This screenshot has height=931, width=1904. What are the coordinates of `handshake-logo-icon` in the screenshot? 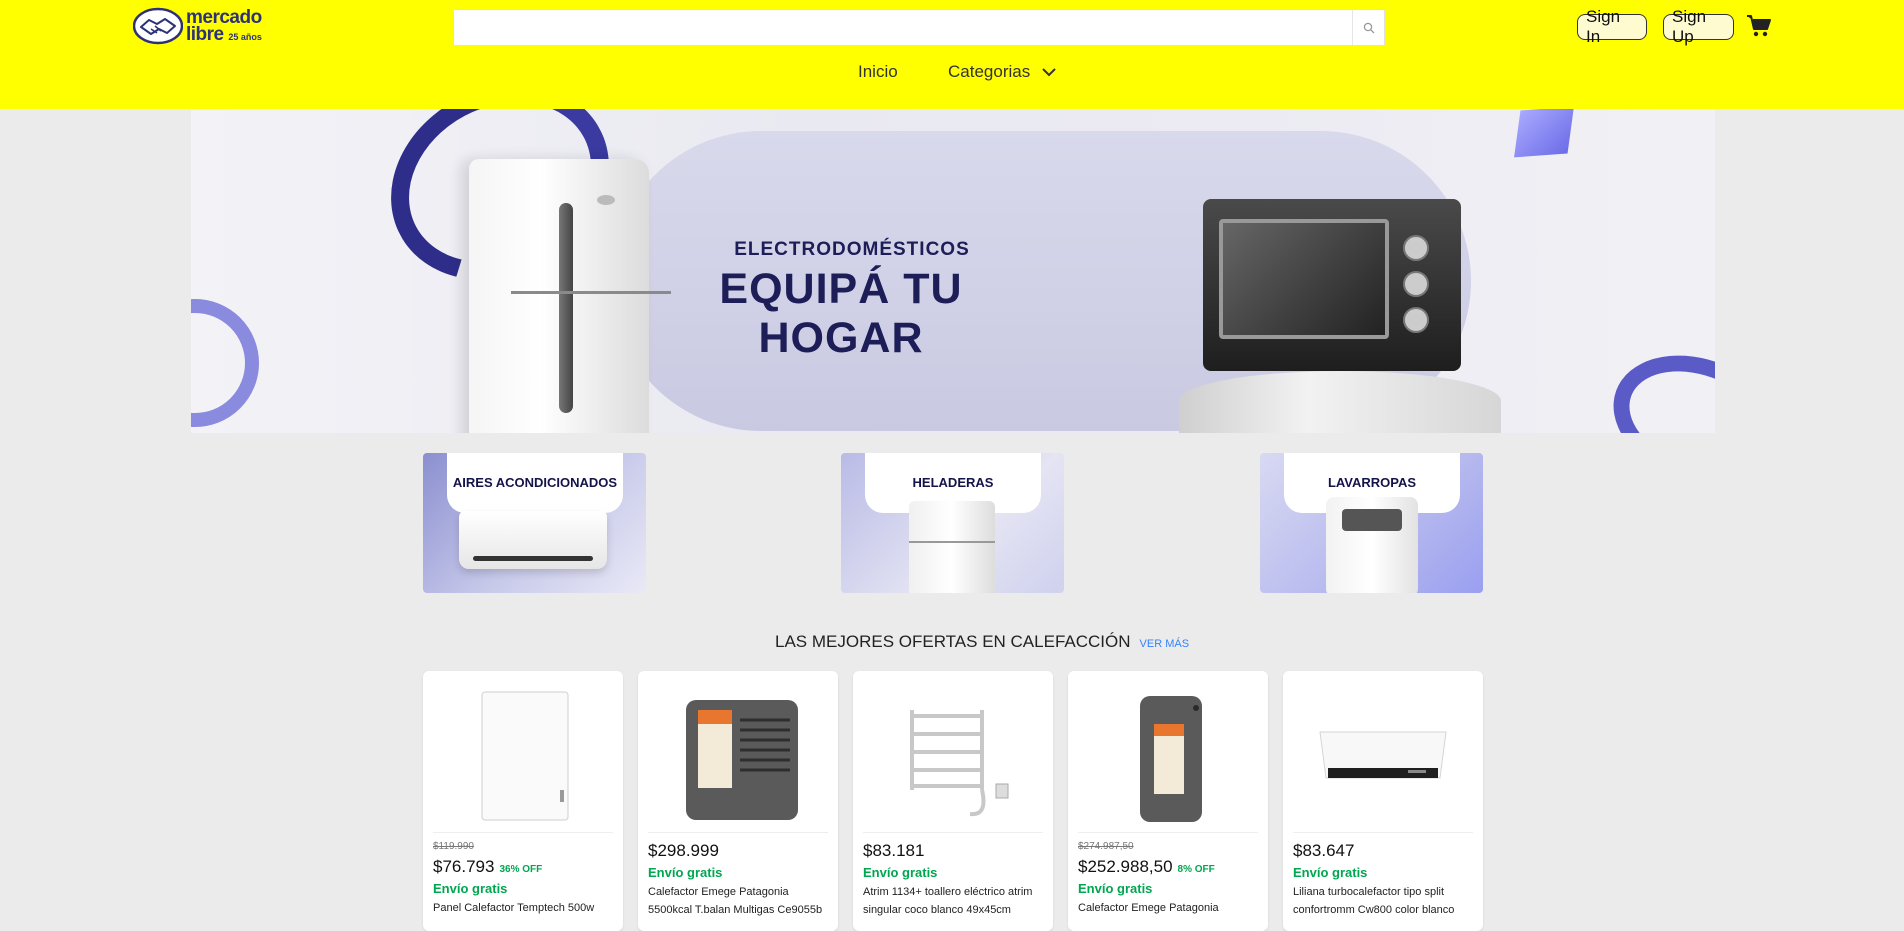 It's located at (158, 26).